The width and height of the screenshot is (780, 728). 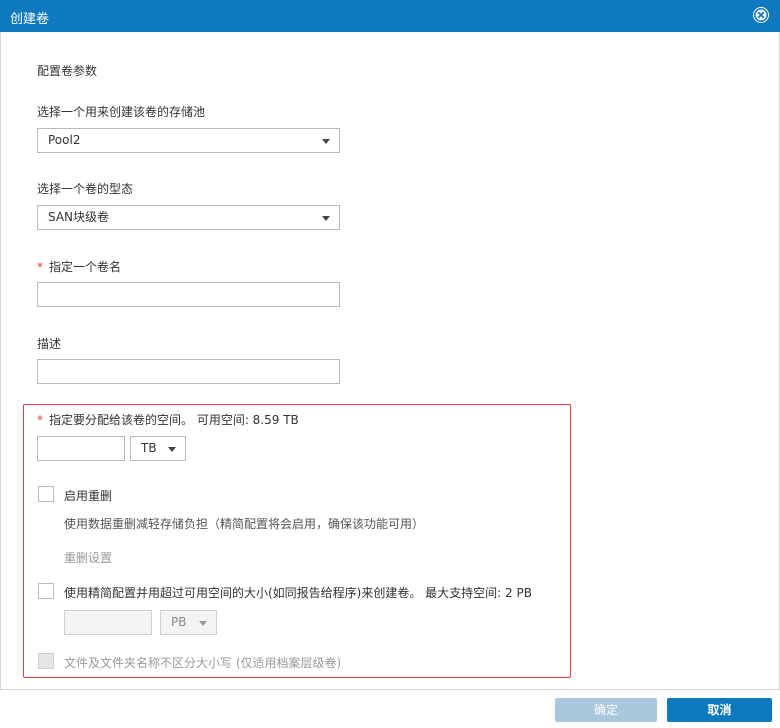 What do you see at coordinates (158, 448) in the screenshot?
I see `capacity-unit-select: TB` at bounding box center [158, 448].